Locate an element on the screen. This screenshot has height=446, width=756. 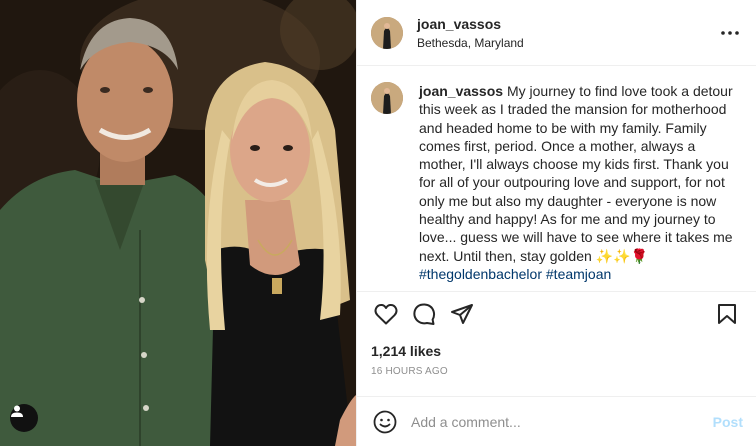
share-button is located at coordinates (462, 314).